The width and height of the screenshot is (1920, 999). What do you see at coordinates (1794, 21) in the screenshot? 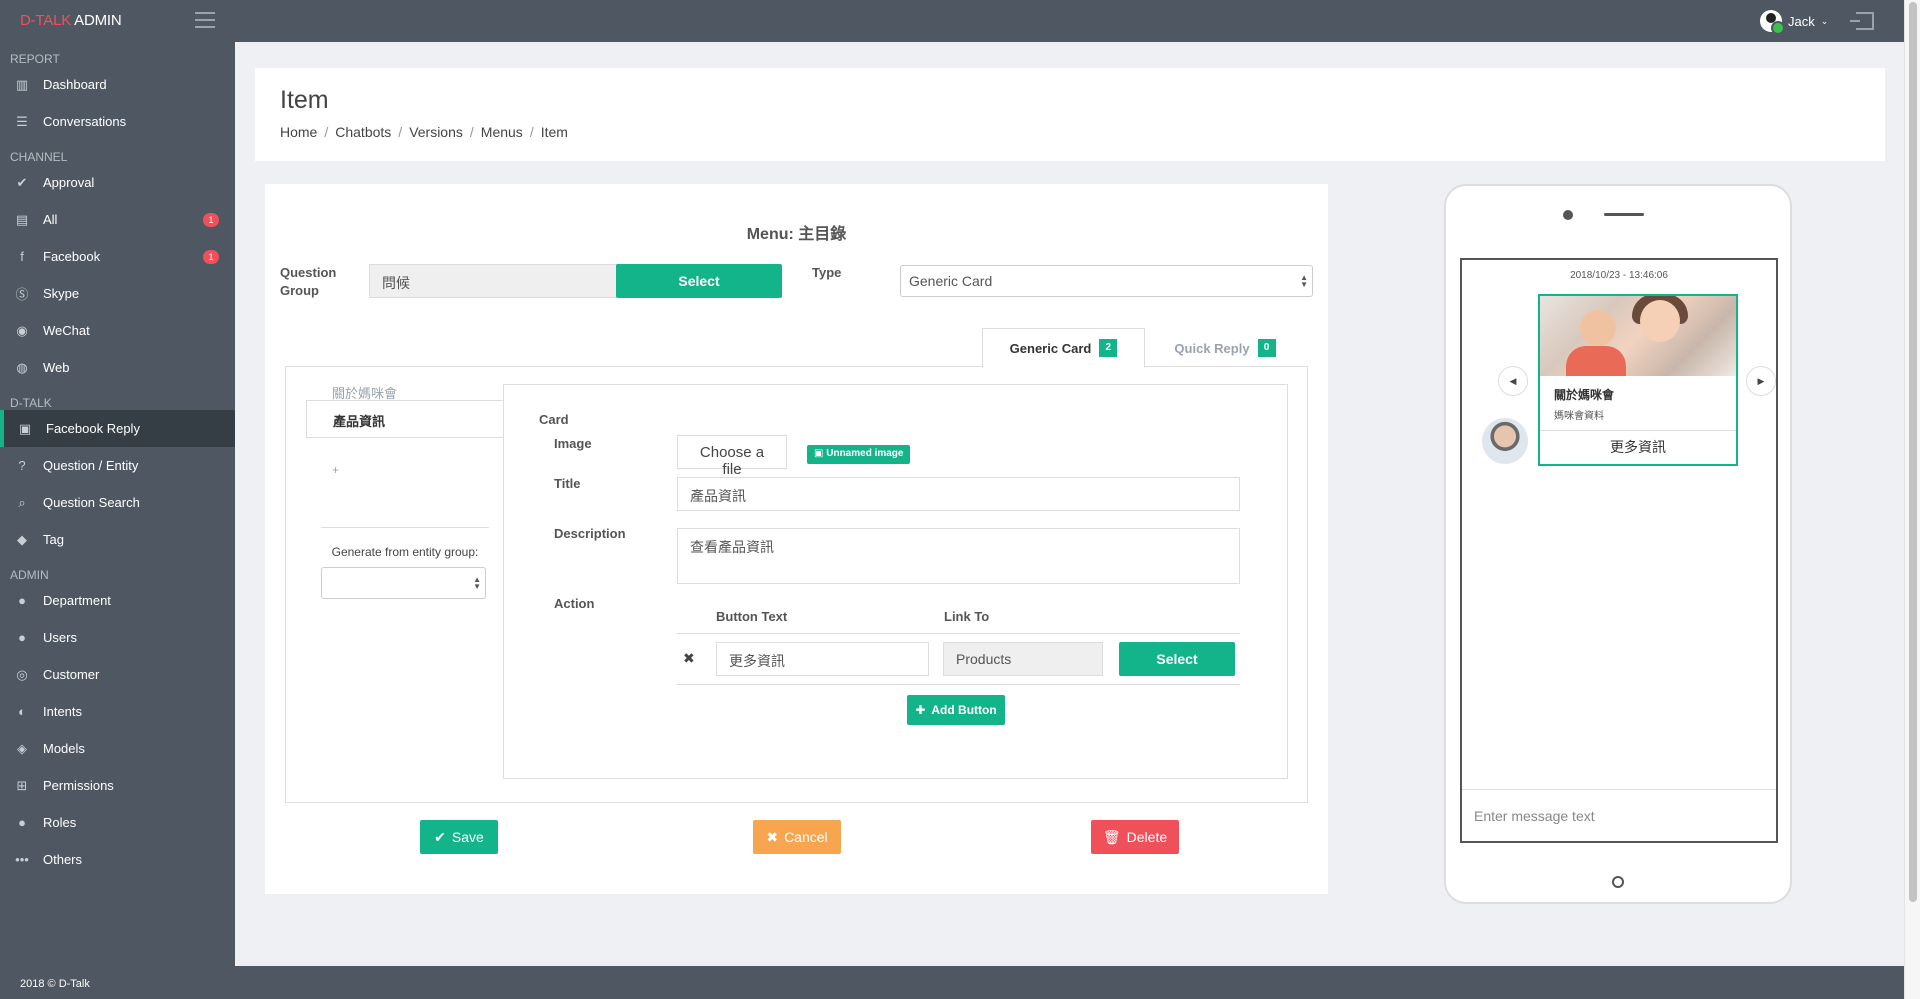
I see `user-menu: Jack ⌄` at bounding box center [1794, 21].